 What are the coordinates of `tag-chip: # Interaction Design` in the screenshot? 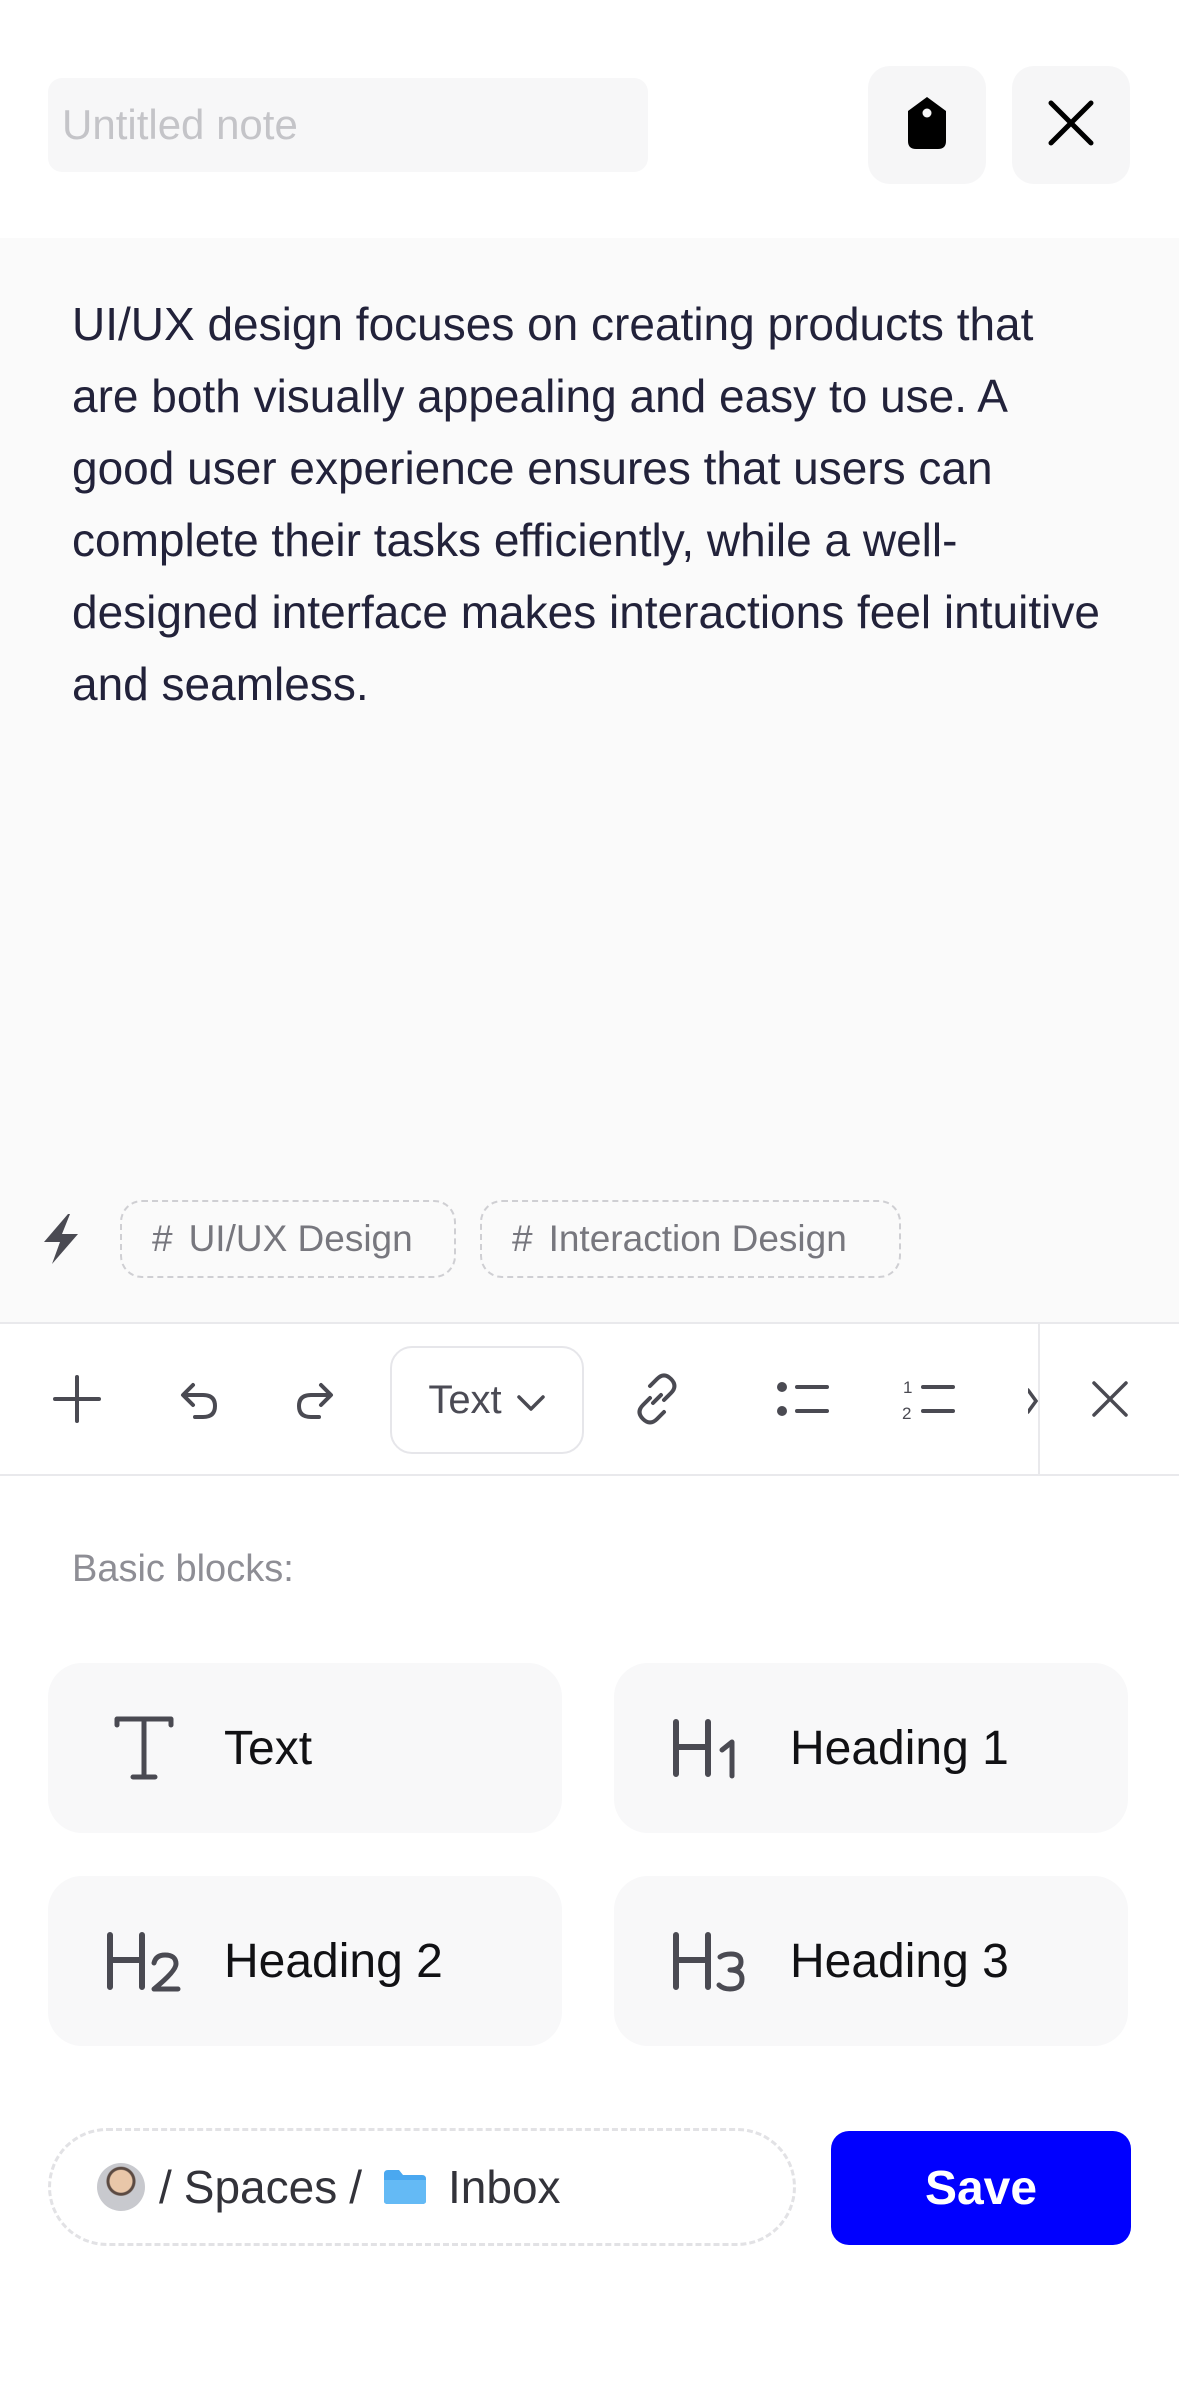 It's located at (690, 1239).